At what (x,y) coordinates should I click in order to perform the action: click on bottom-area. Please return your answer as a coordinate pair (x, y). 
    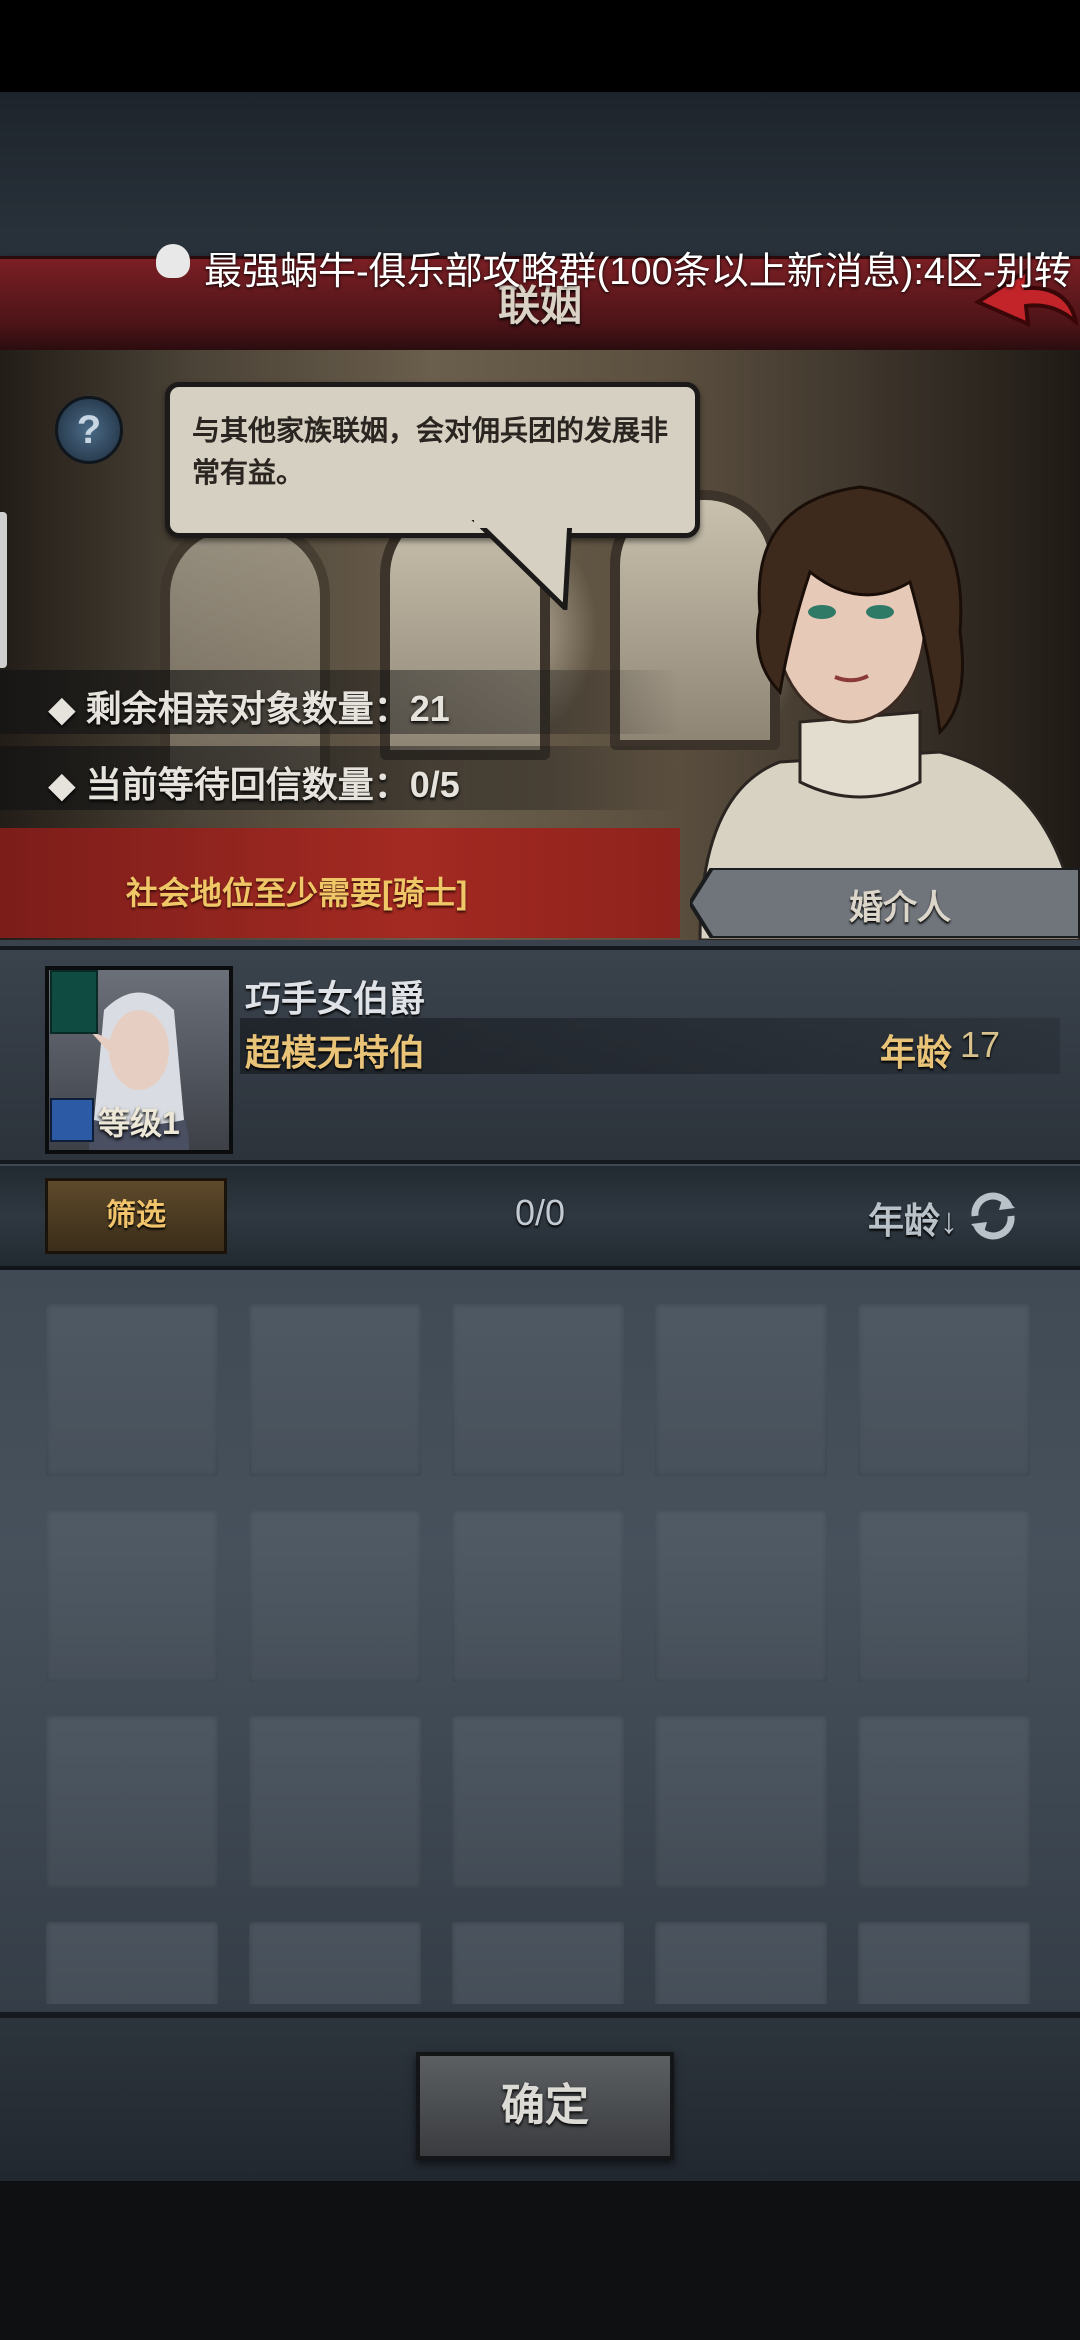
    Looking at the image, I should click on (540, 2257).